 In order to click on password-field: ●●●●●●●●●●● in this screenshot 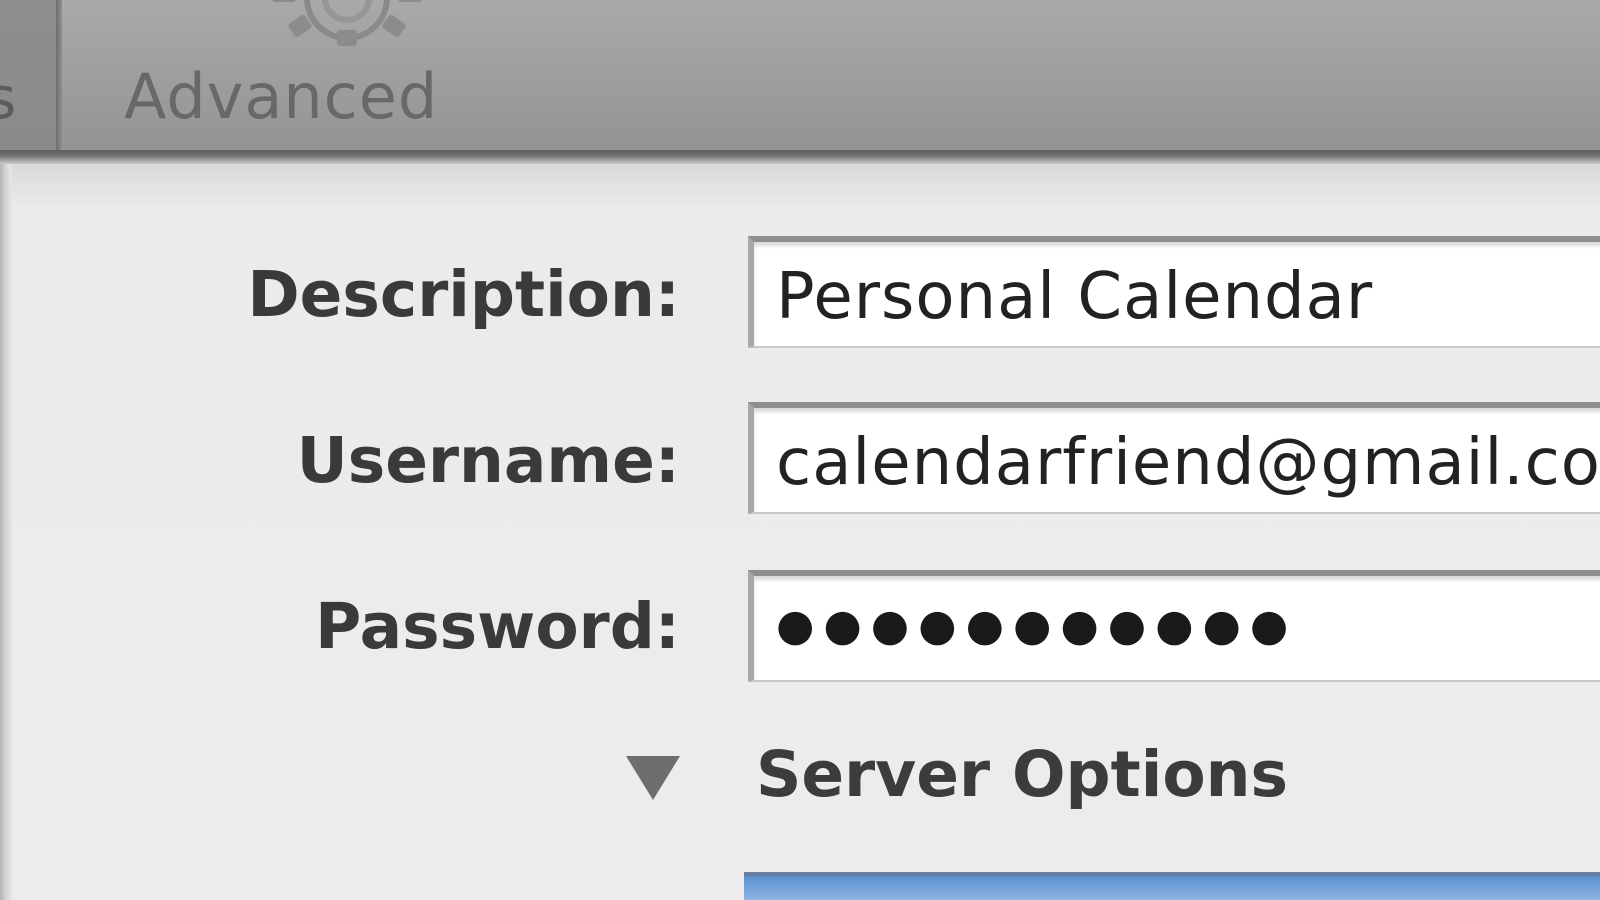, I will do `click(1174, 626)`.